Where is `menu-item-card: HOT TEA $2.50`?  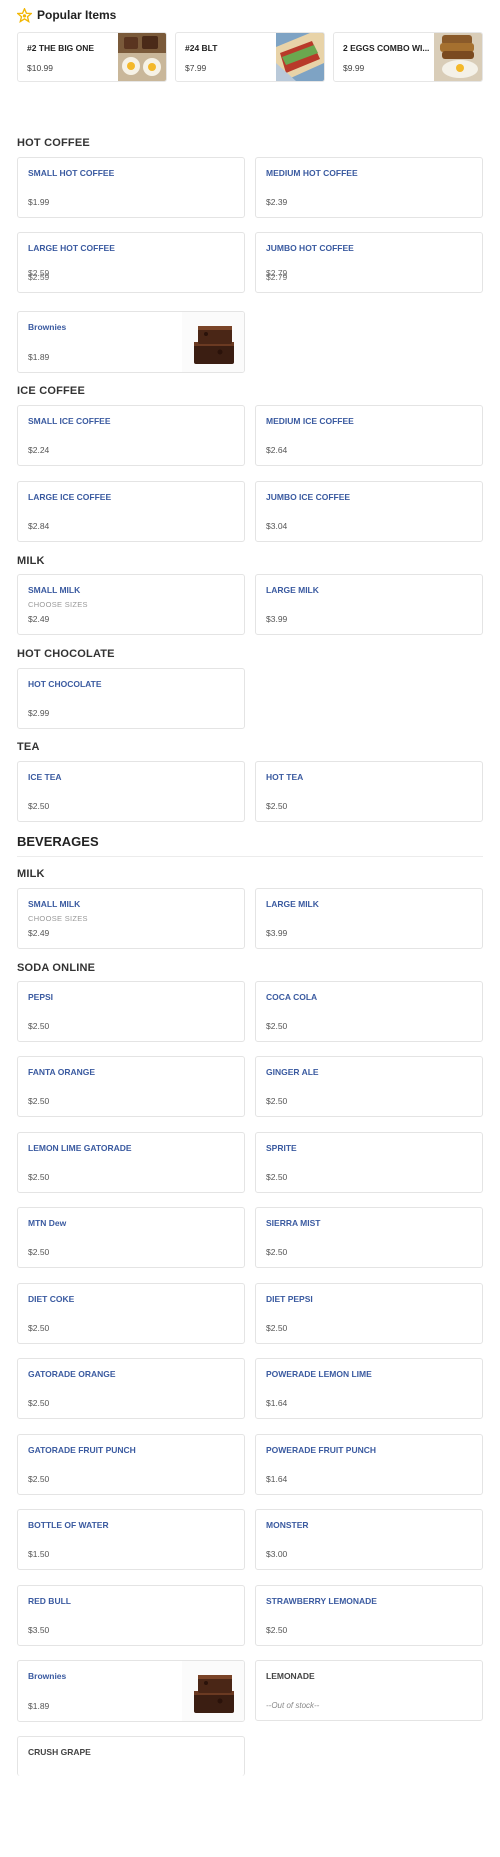
menu-item-card: HOT TEA $2.50 is located at coordinates (369, 791).